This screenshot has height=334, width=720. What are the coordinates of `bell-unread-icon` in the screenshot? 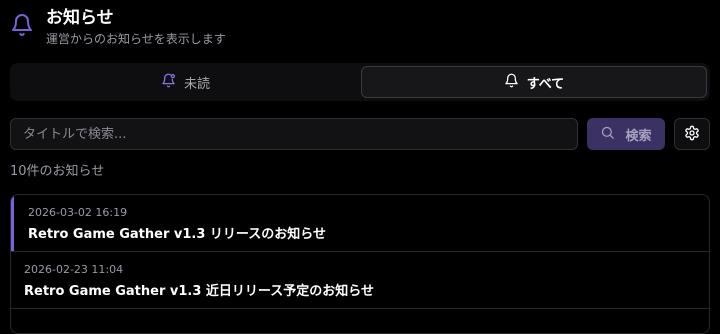 It's located at (172, 82).